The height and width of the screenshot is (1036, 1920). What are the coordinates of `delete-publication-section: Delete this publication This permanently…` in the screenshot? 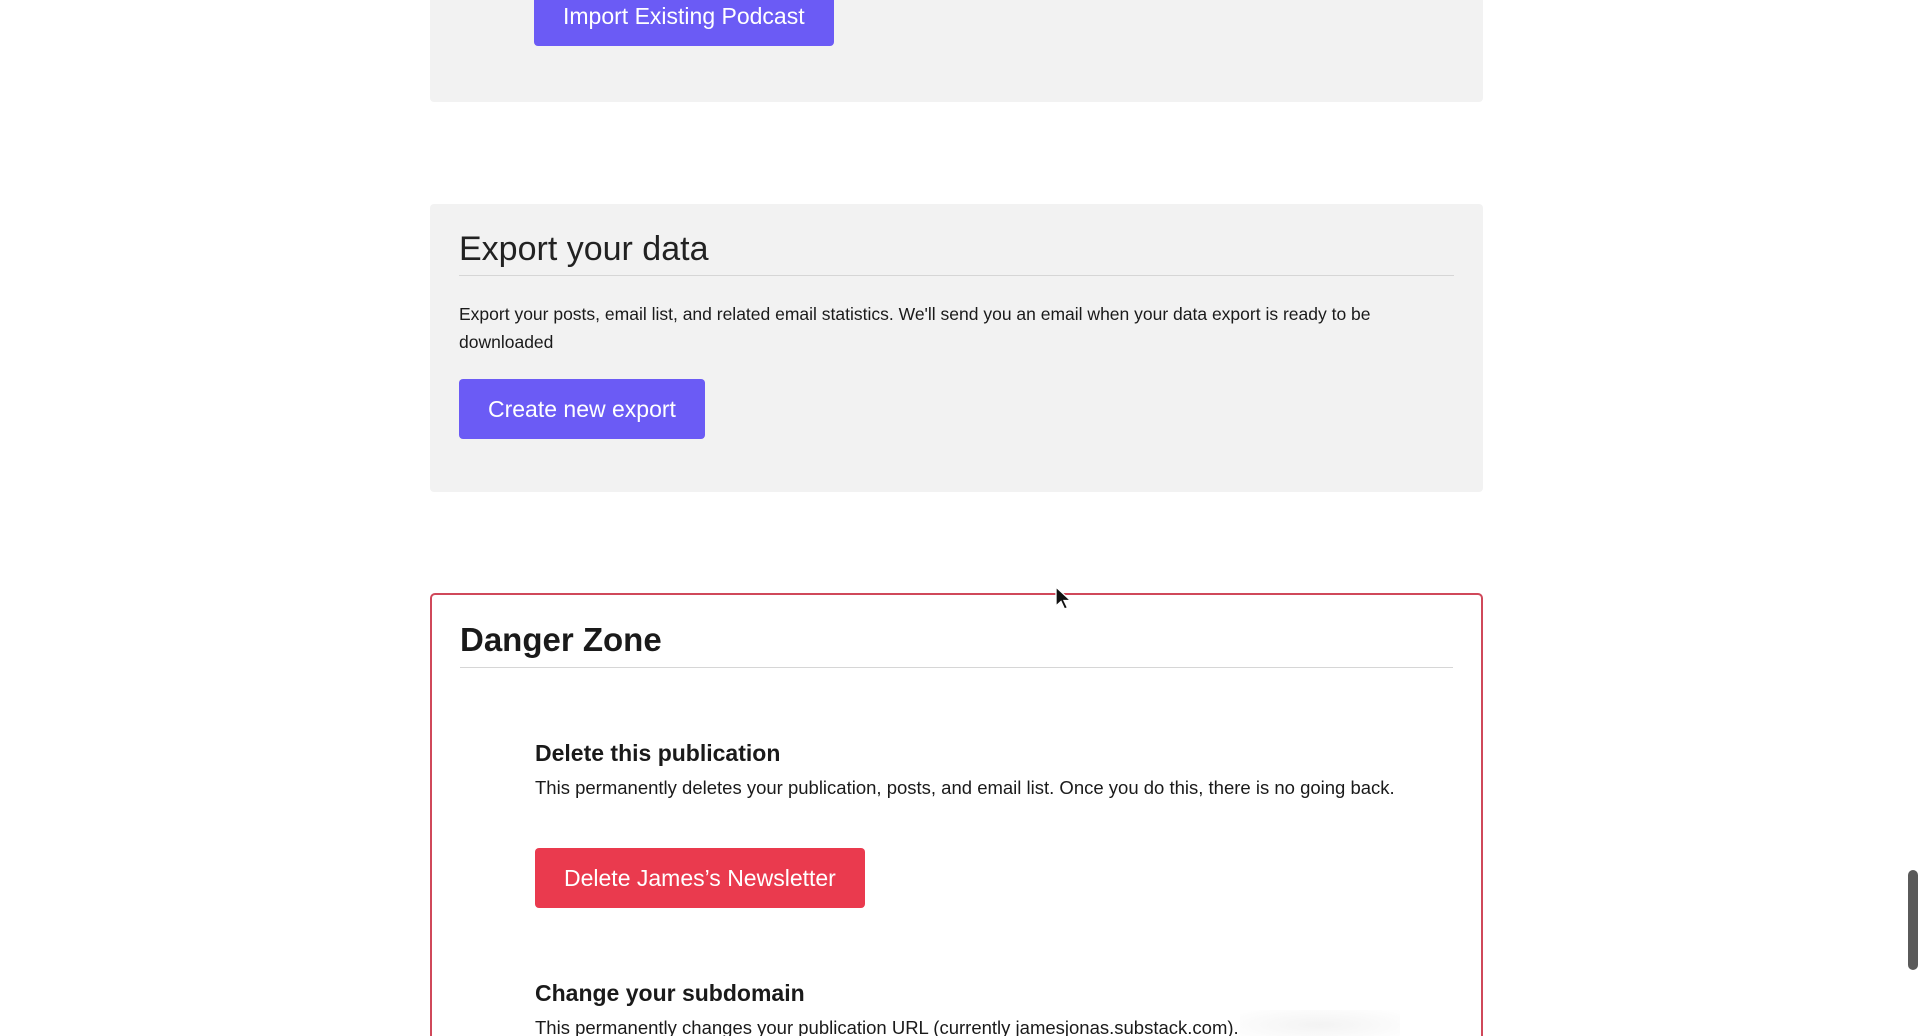 It's located at (975, 824).